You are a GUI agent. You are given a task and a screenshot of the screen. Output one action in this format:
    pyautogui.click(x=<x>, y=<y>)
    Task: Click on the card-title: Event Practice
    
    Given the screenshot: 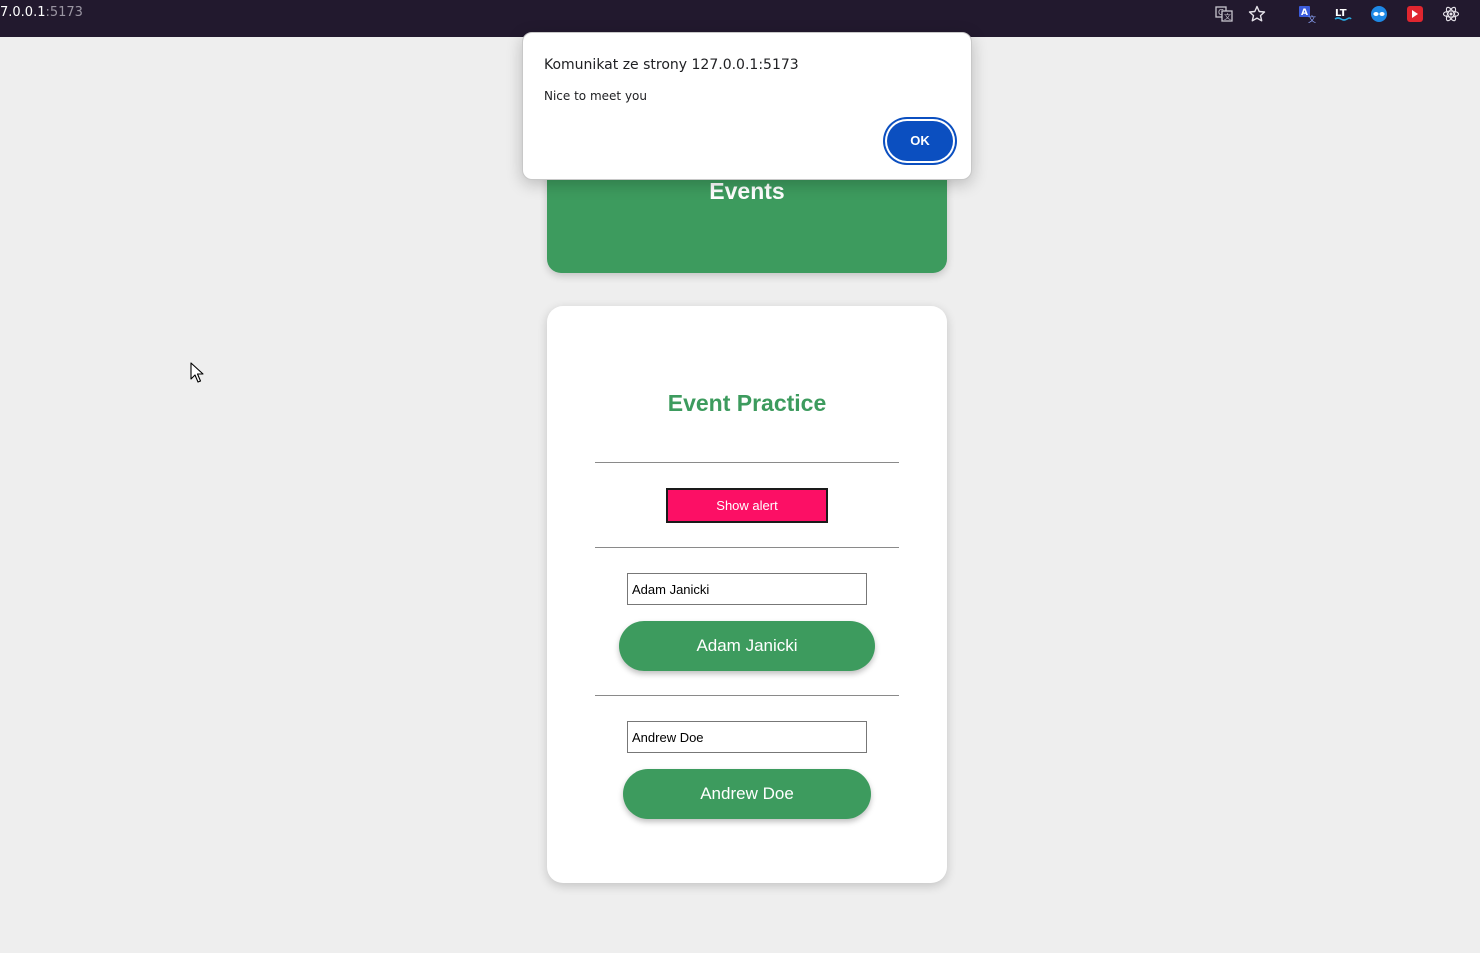 What is the action you would take?
    pyautogui.click(x=747, y=403)
    